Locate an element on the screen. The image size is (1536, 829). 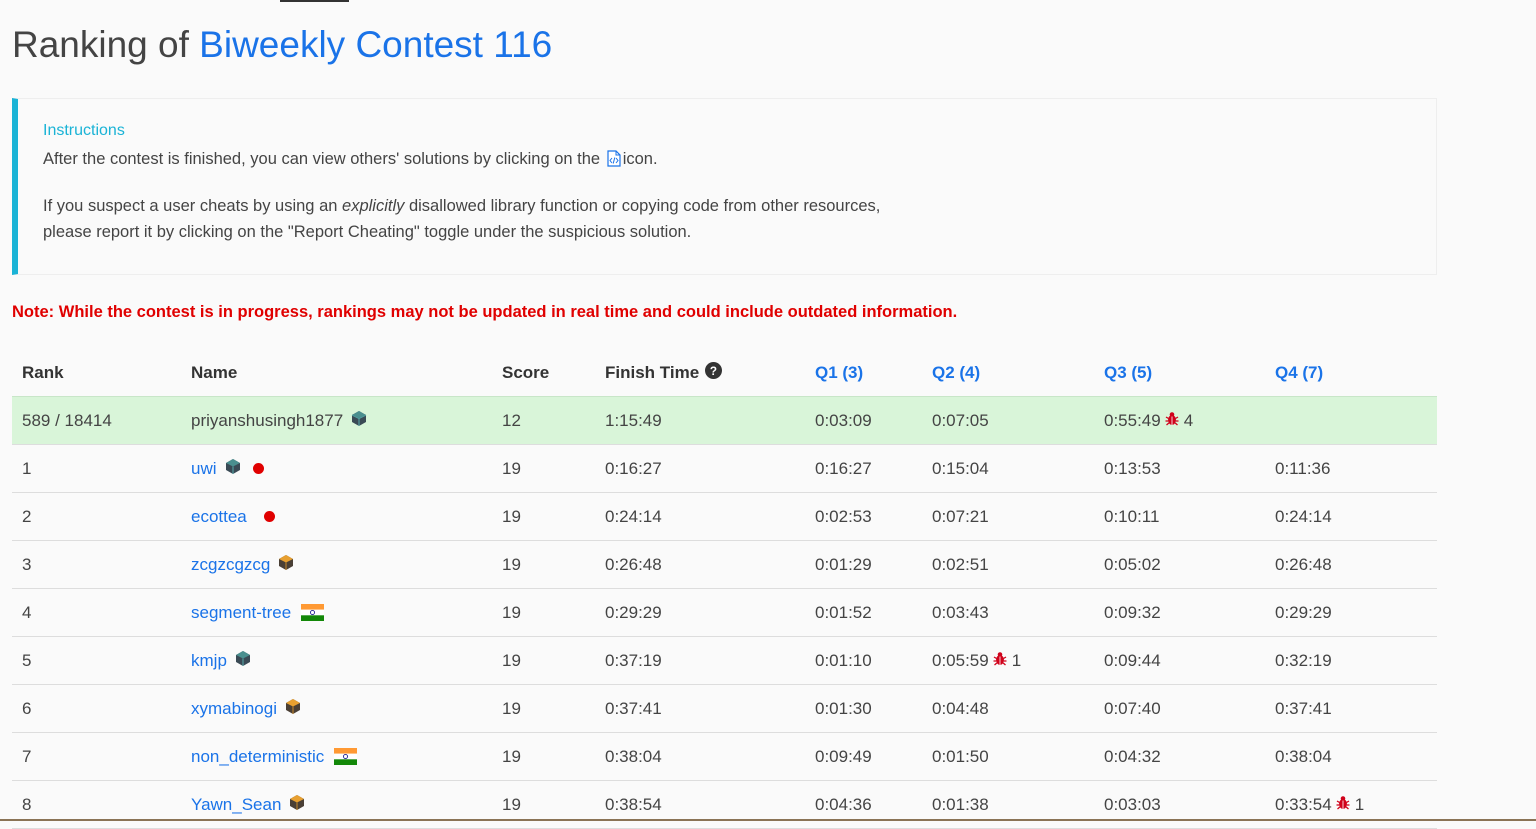
instructions-line-2-before: If you suspect a user cheats by using an is located at coordinates (190, 206).